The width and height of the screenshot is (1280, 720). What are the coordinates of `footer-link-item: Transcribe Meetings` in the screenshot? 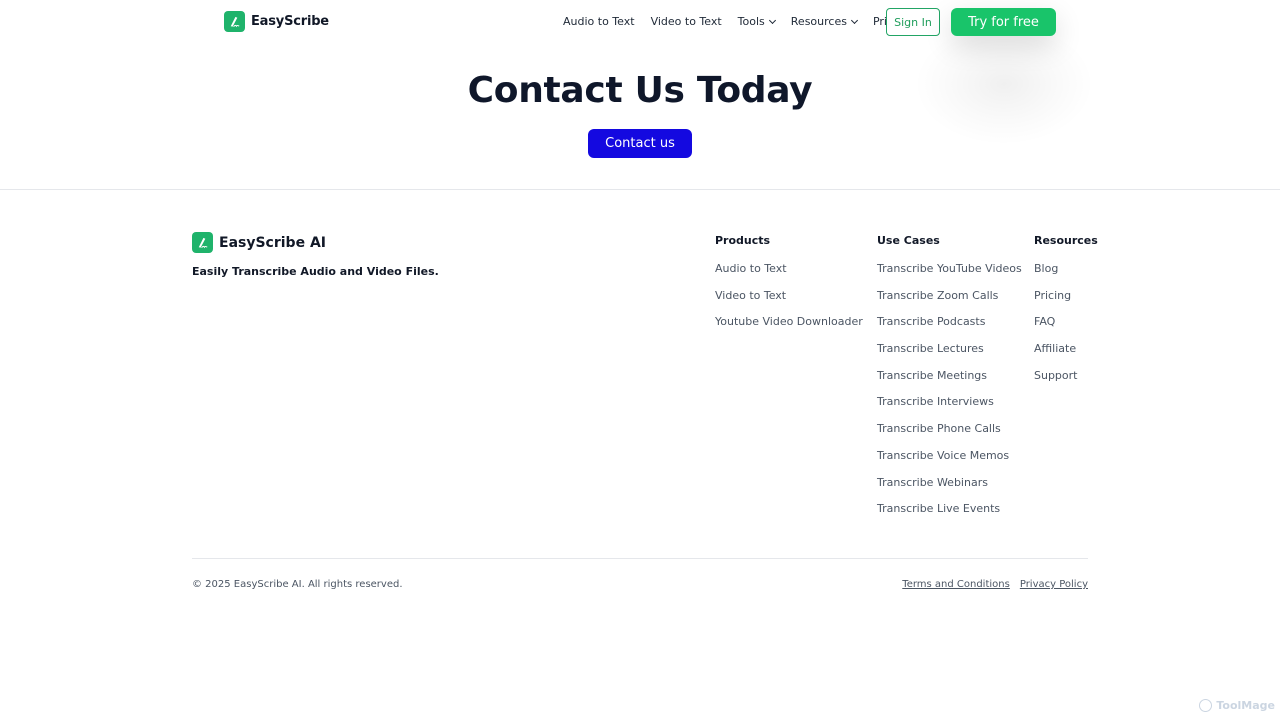 It's located at (949, 379).